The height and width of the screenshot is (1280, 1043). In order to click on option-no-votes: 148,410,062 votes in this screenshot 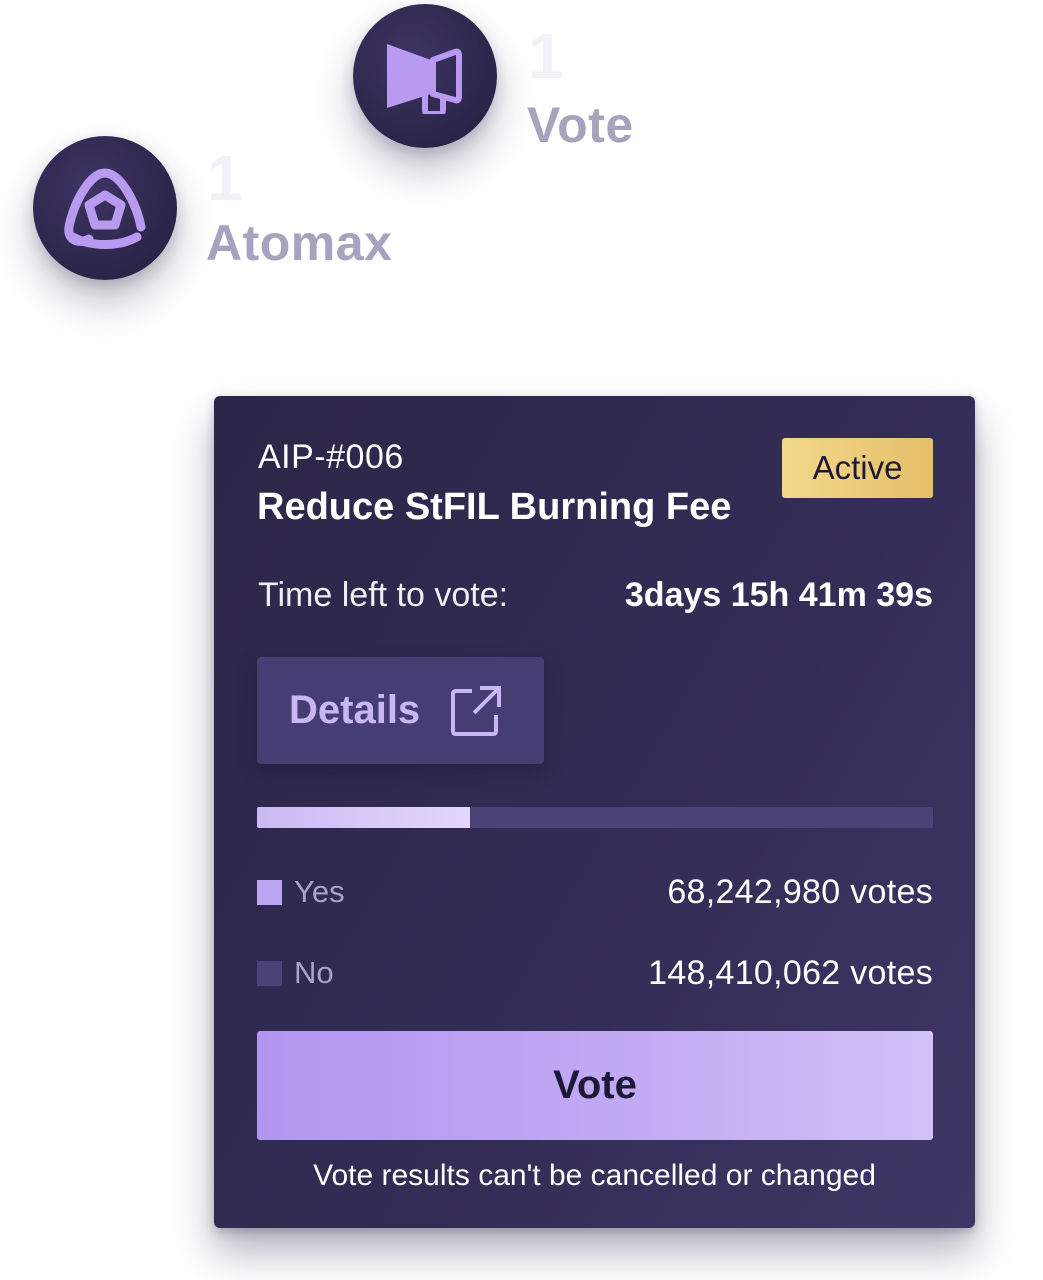, I will do `click(790, 972)`.